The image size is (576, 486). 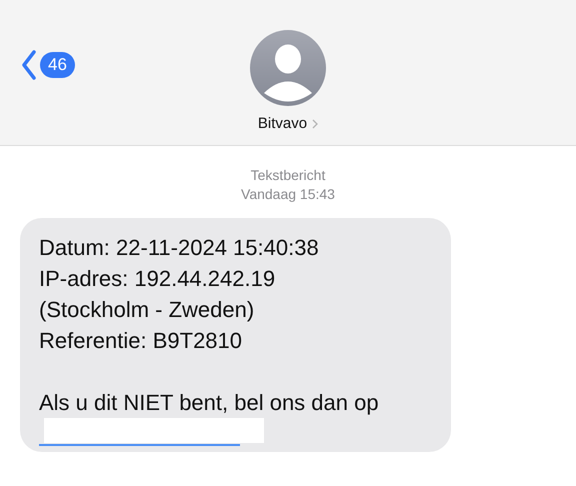 What do you see at coordinates (288, 68) in the screenshot?
I see `contact-avatar-icon` at bounding box center [288, 68].